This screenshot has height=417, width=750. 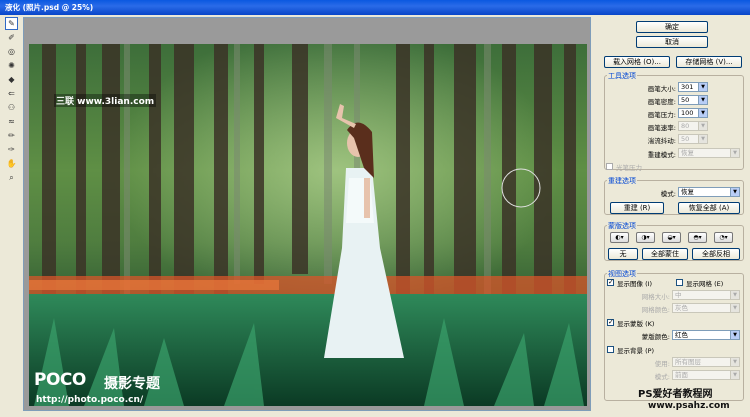 I want to click on show-backdrop-label: 显示背景 (P), so click(x=636, y=351).